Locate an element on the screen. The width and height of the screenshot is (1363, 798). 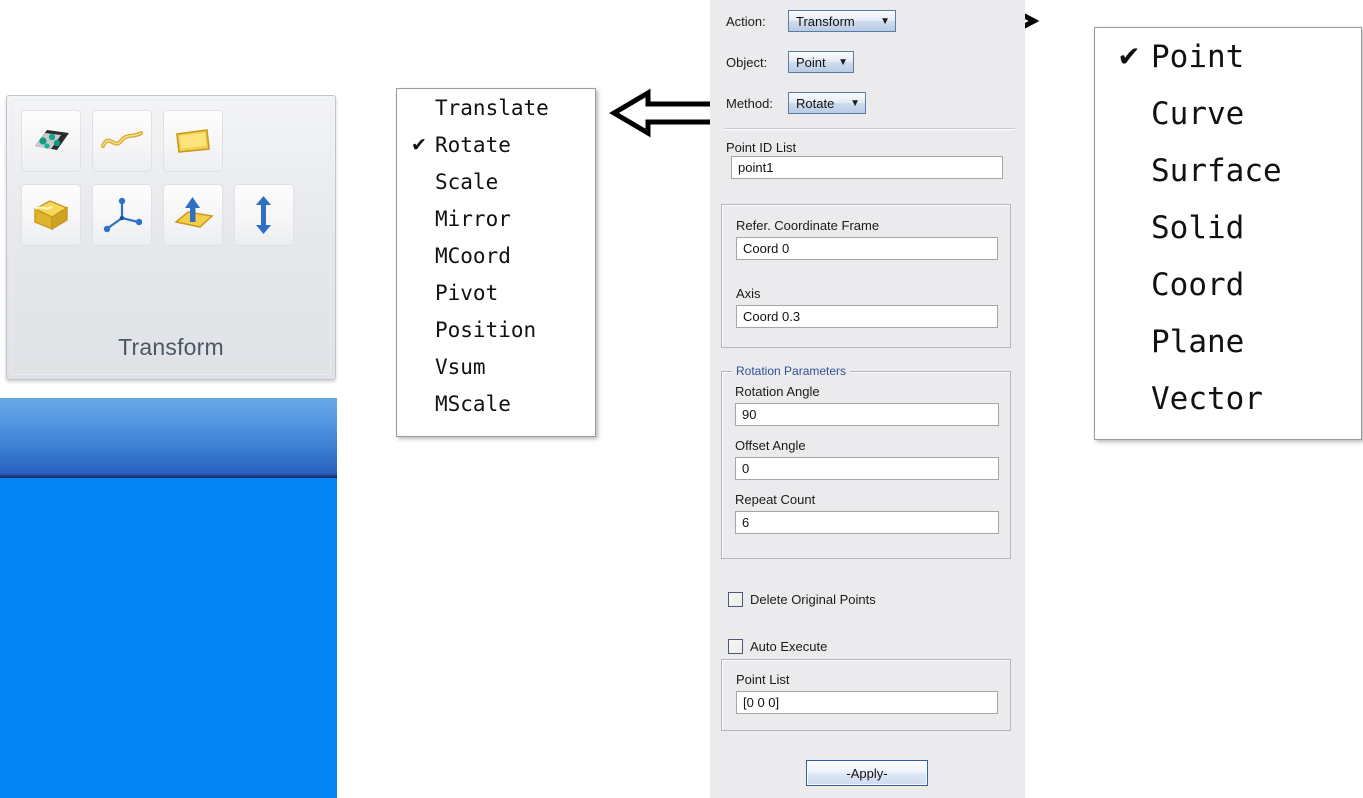
panel-divider is located at coordinates (869, 129).